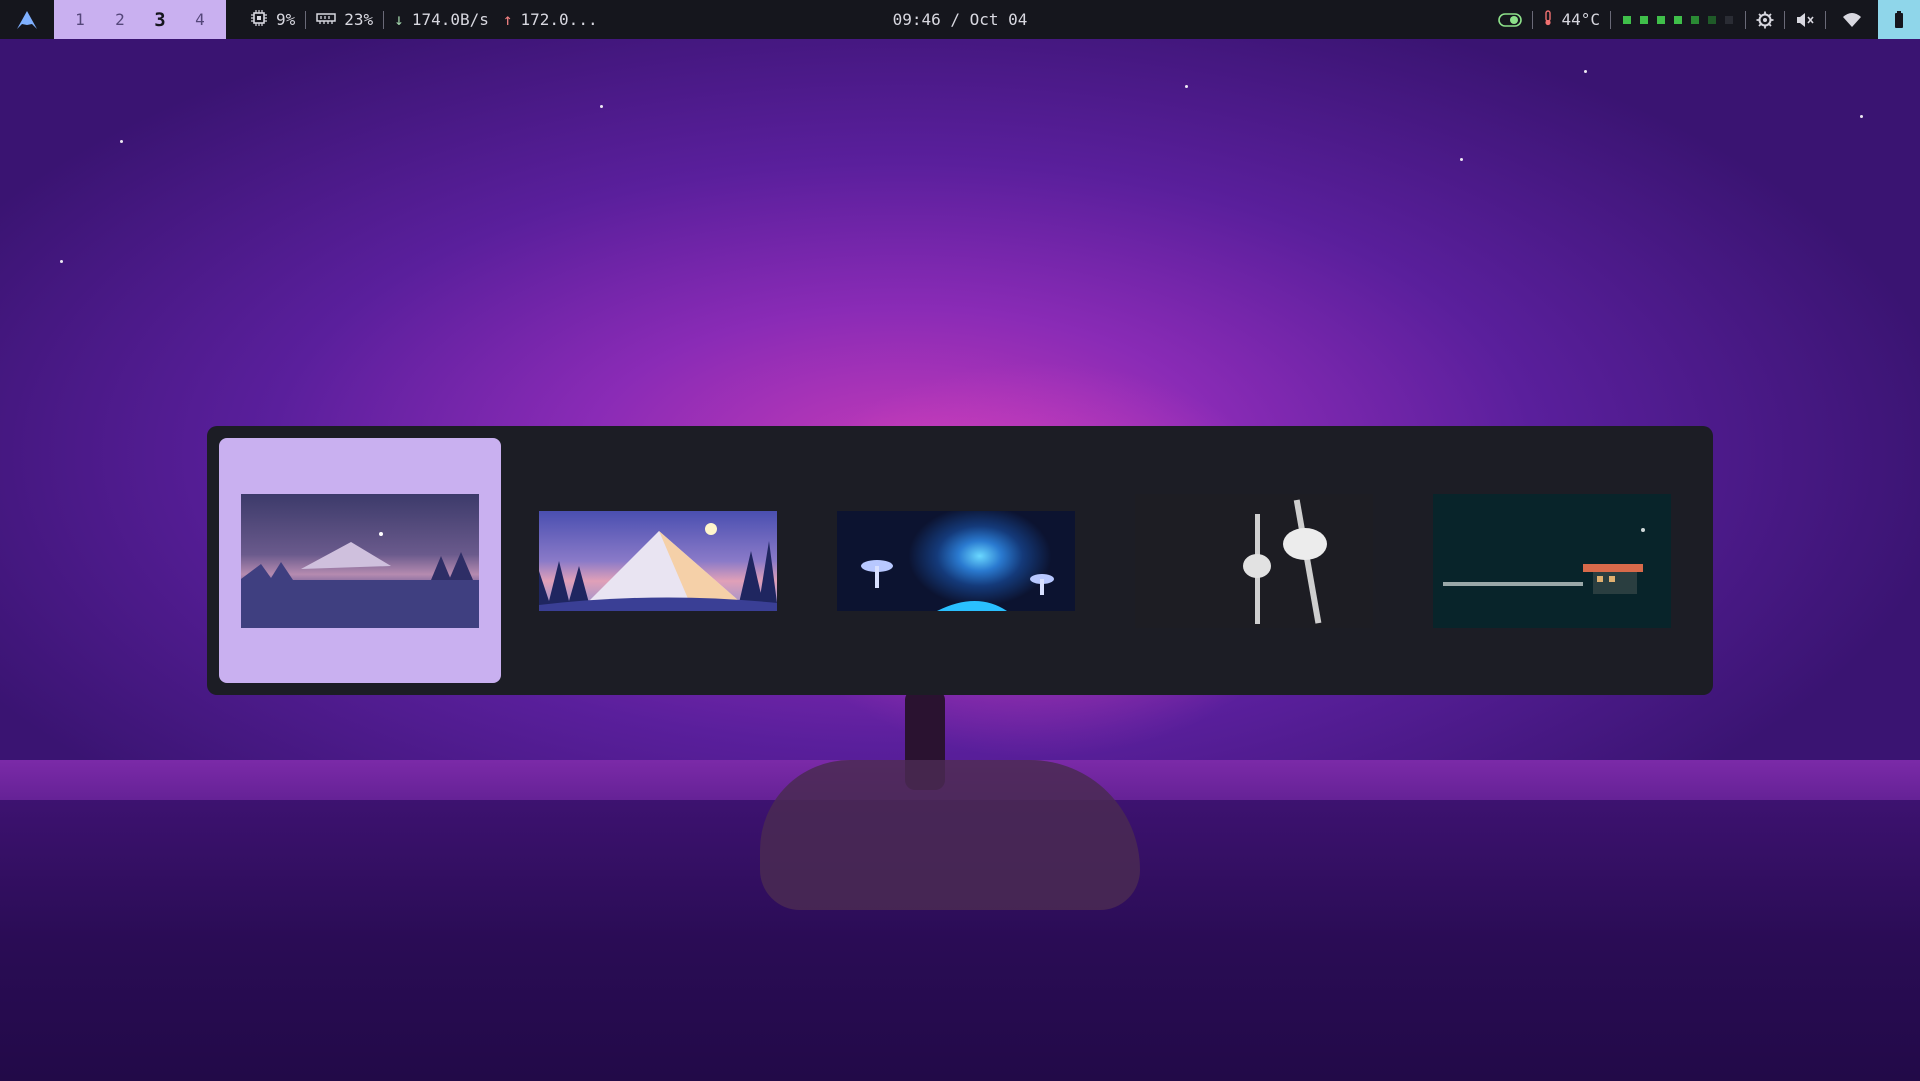  I want to click on thumbnail-hands-with-katana, so click(1254, 560).